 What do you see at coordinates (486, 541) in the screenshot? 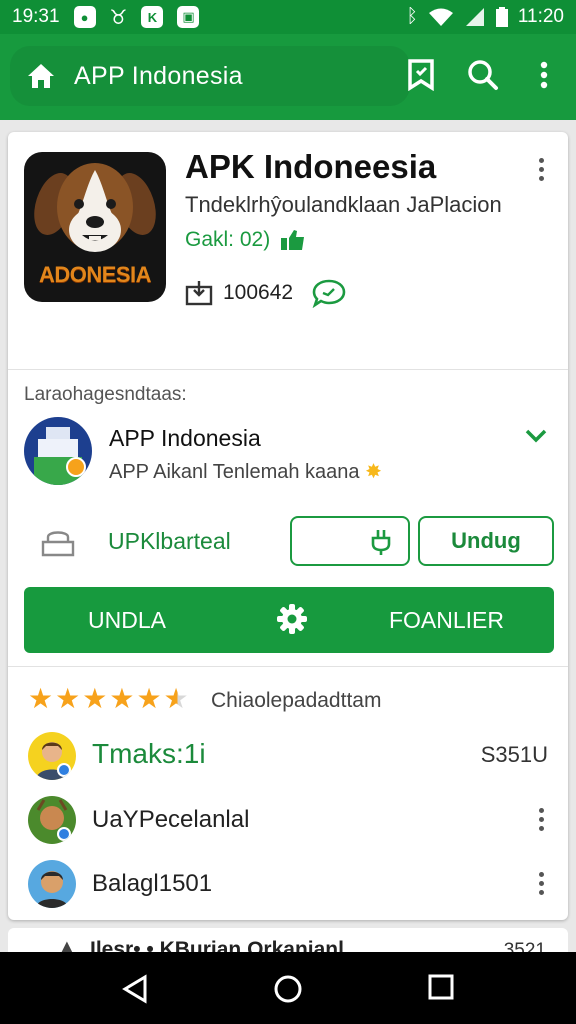
I see `download-button: Undug` at bounding box center [486, 541].